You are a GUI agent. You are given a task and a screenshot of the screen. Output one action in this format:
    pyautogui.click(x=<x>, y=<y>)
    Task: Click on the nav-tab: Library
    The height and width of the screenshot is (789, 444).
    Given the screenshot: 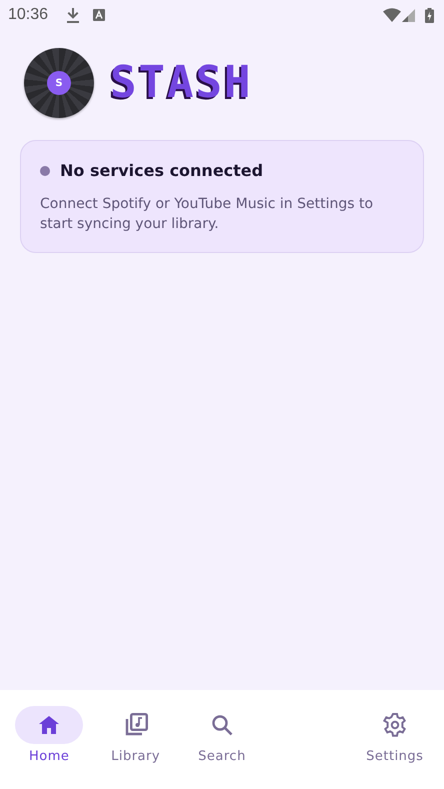 What is the action you would take?
    pyautogui.click(x=135, y=739)
    